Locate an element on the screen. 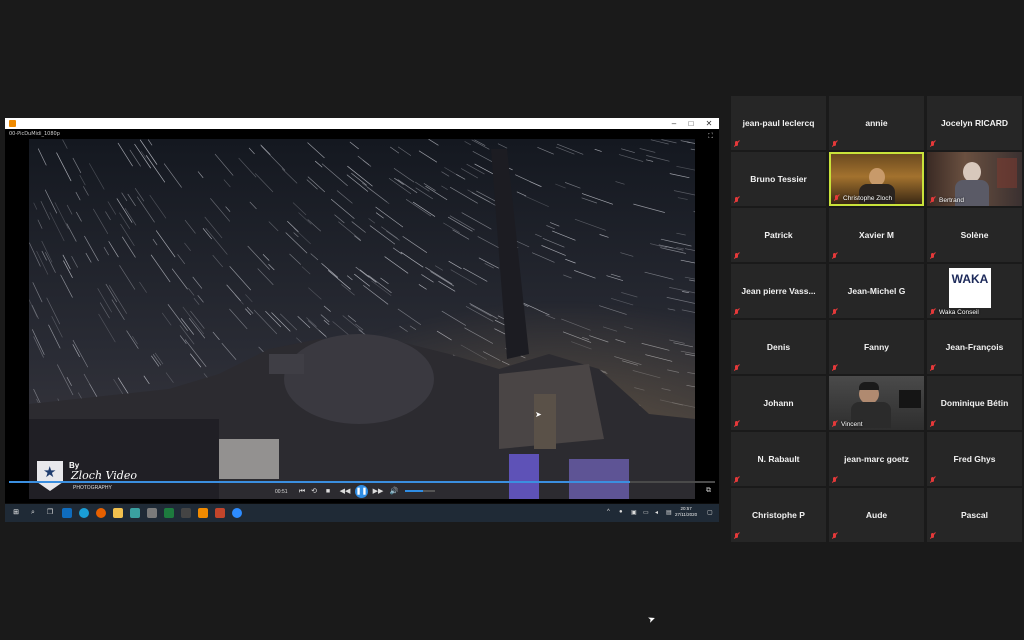 The width and height of the screenshot is (1024, 640). participant-name: Fred Ghys is located at coordinates (974, 459).